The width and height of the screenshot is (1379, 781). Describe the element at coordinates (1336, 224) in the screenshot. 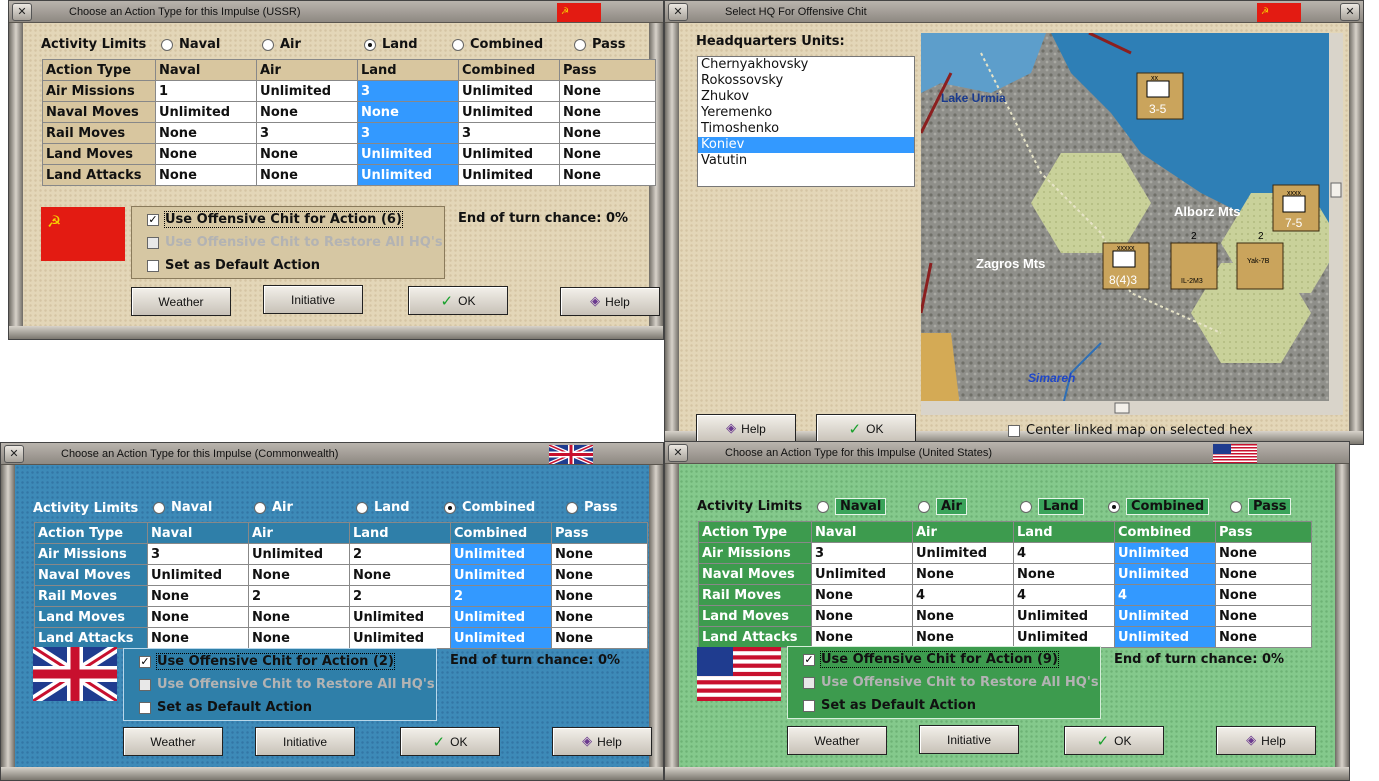

I see `map-vscroll` at that location.